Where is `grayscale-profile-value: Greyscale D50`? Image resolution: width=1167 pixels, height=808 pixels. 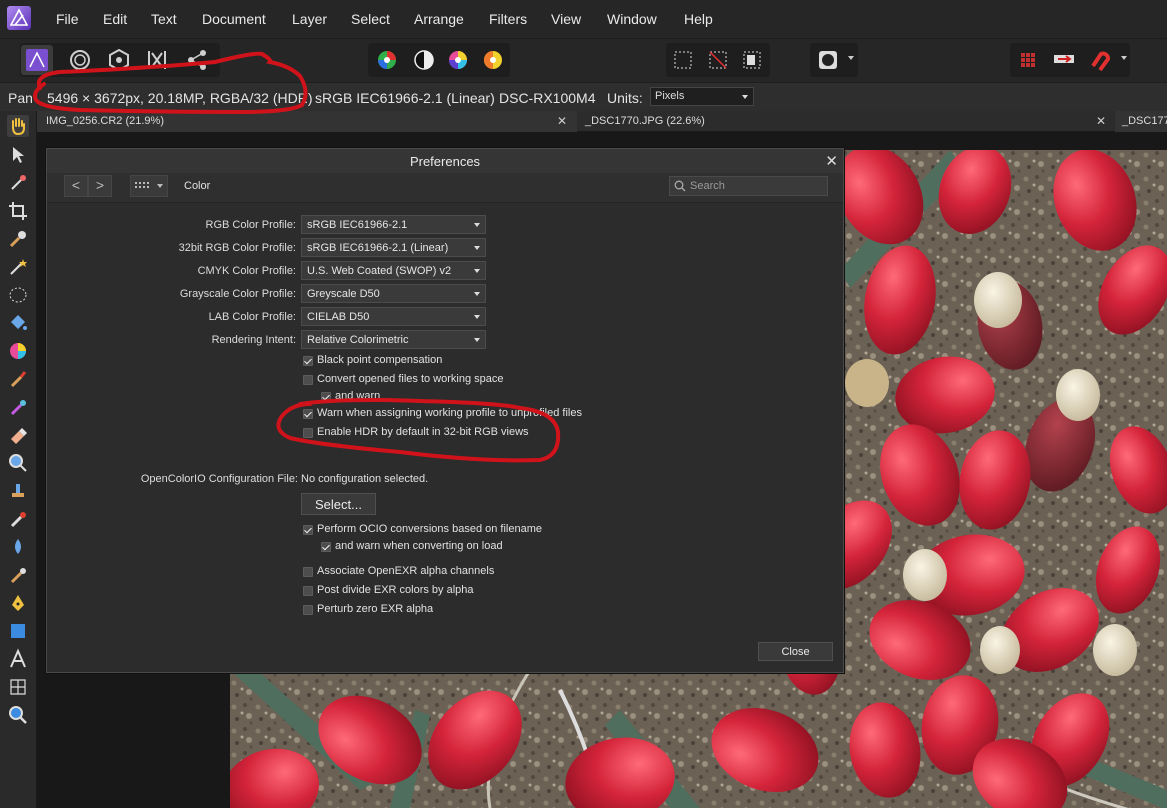
grayscale-profile-value: Greyscale D50 is located at coordinates (343, 294).